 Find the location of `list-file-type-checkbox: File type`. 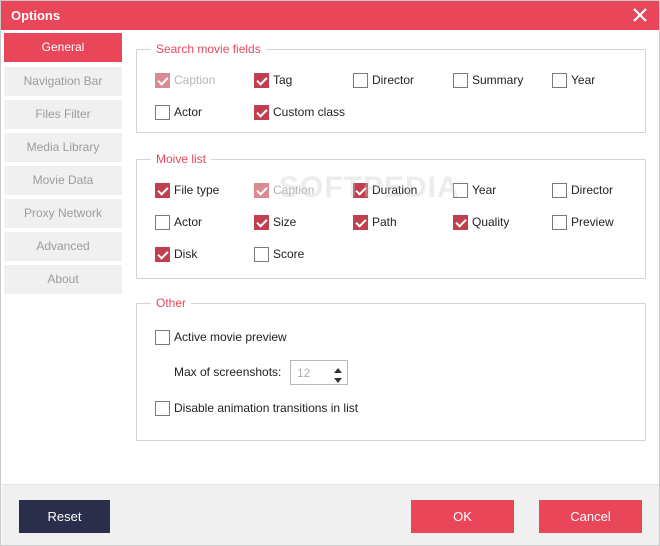

list-file-type-checkbox: File type is located at coordinates (187, 190).